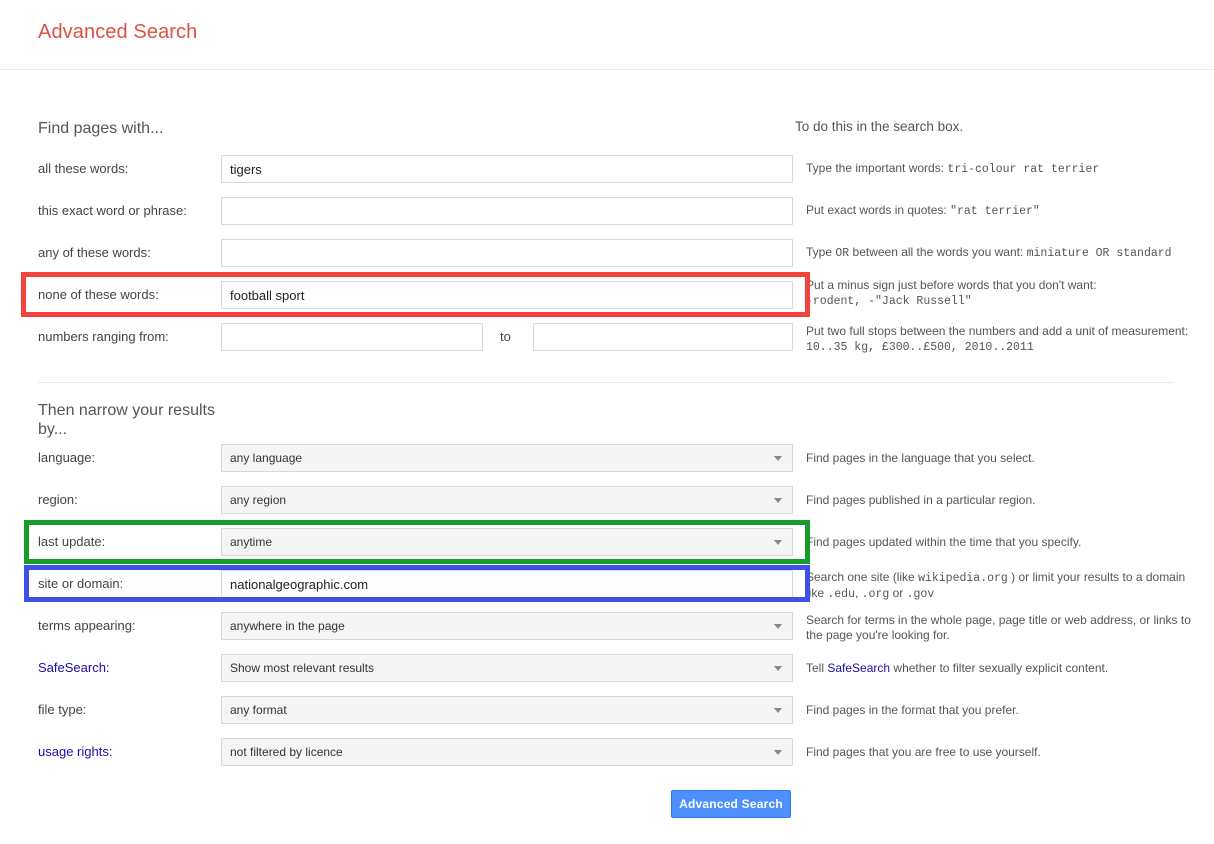 The image size is (1214, 844). I want to click on page-header: Advanced Search, so click(607, 35).